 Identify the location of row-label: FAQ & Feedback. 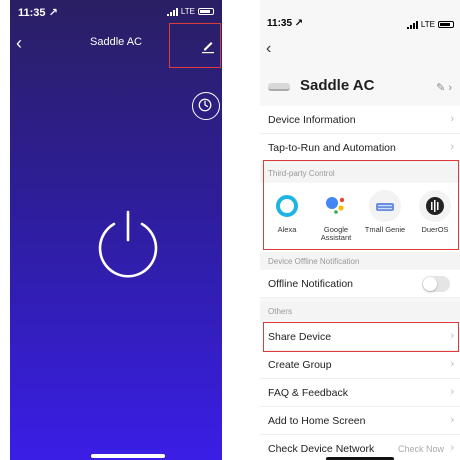
(308, 393).